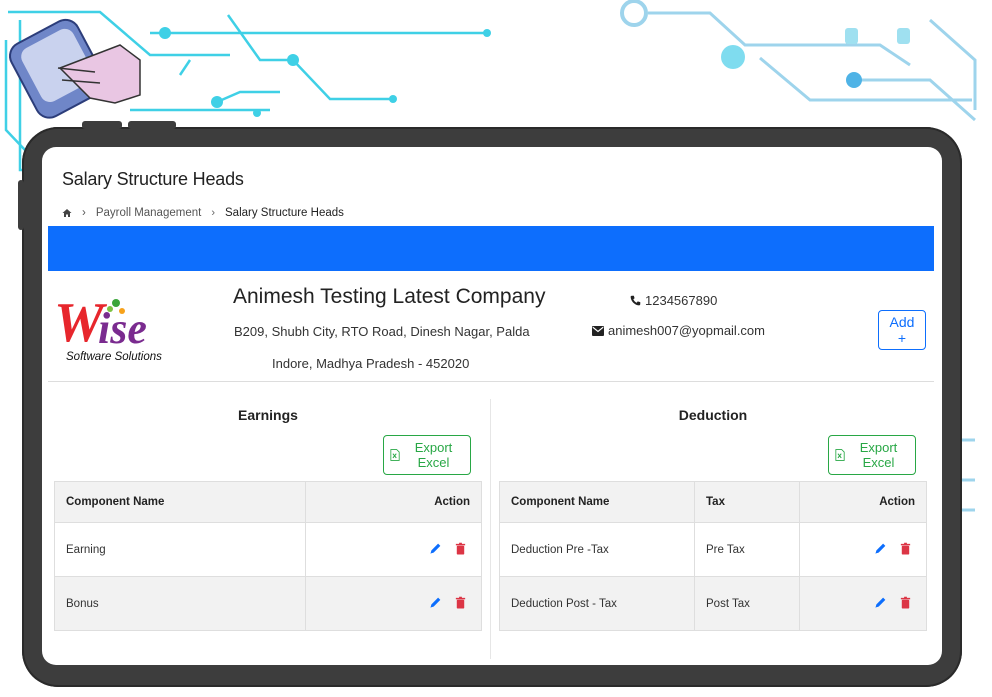  I want to click on company-phone-value: 1234567890, so click(681, 300).